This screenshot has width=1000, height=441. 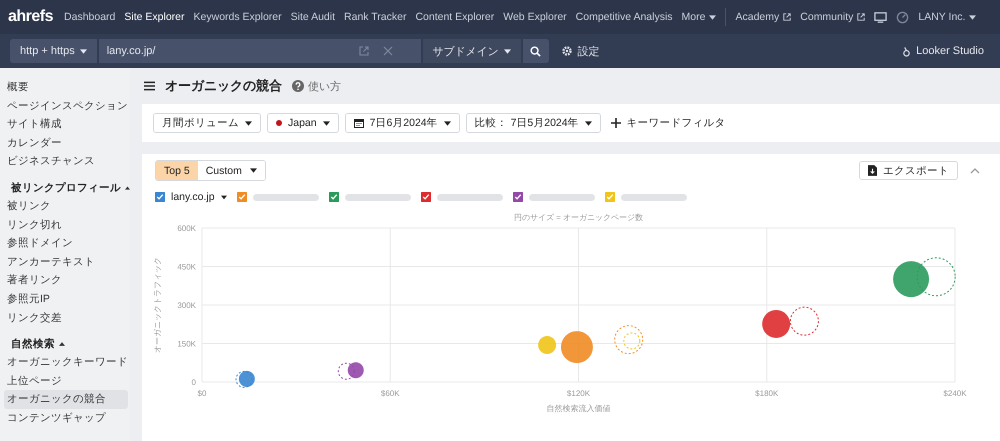 I want to click on legend-label: lany.co.jp, so click(x=193, y=197).